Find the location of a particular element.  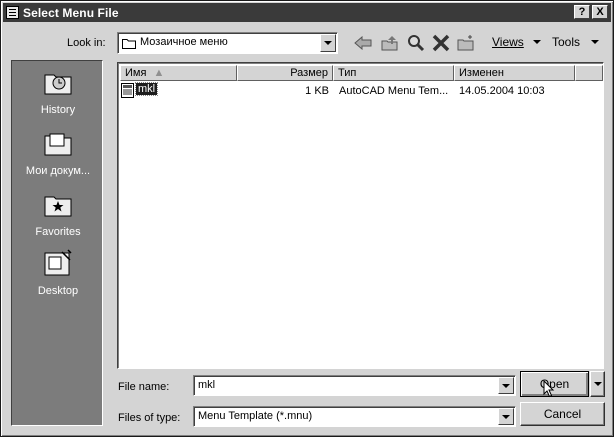

delete-button is located at coordinates (441, 43).